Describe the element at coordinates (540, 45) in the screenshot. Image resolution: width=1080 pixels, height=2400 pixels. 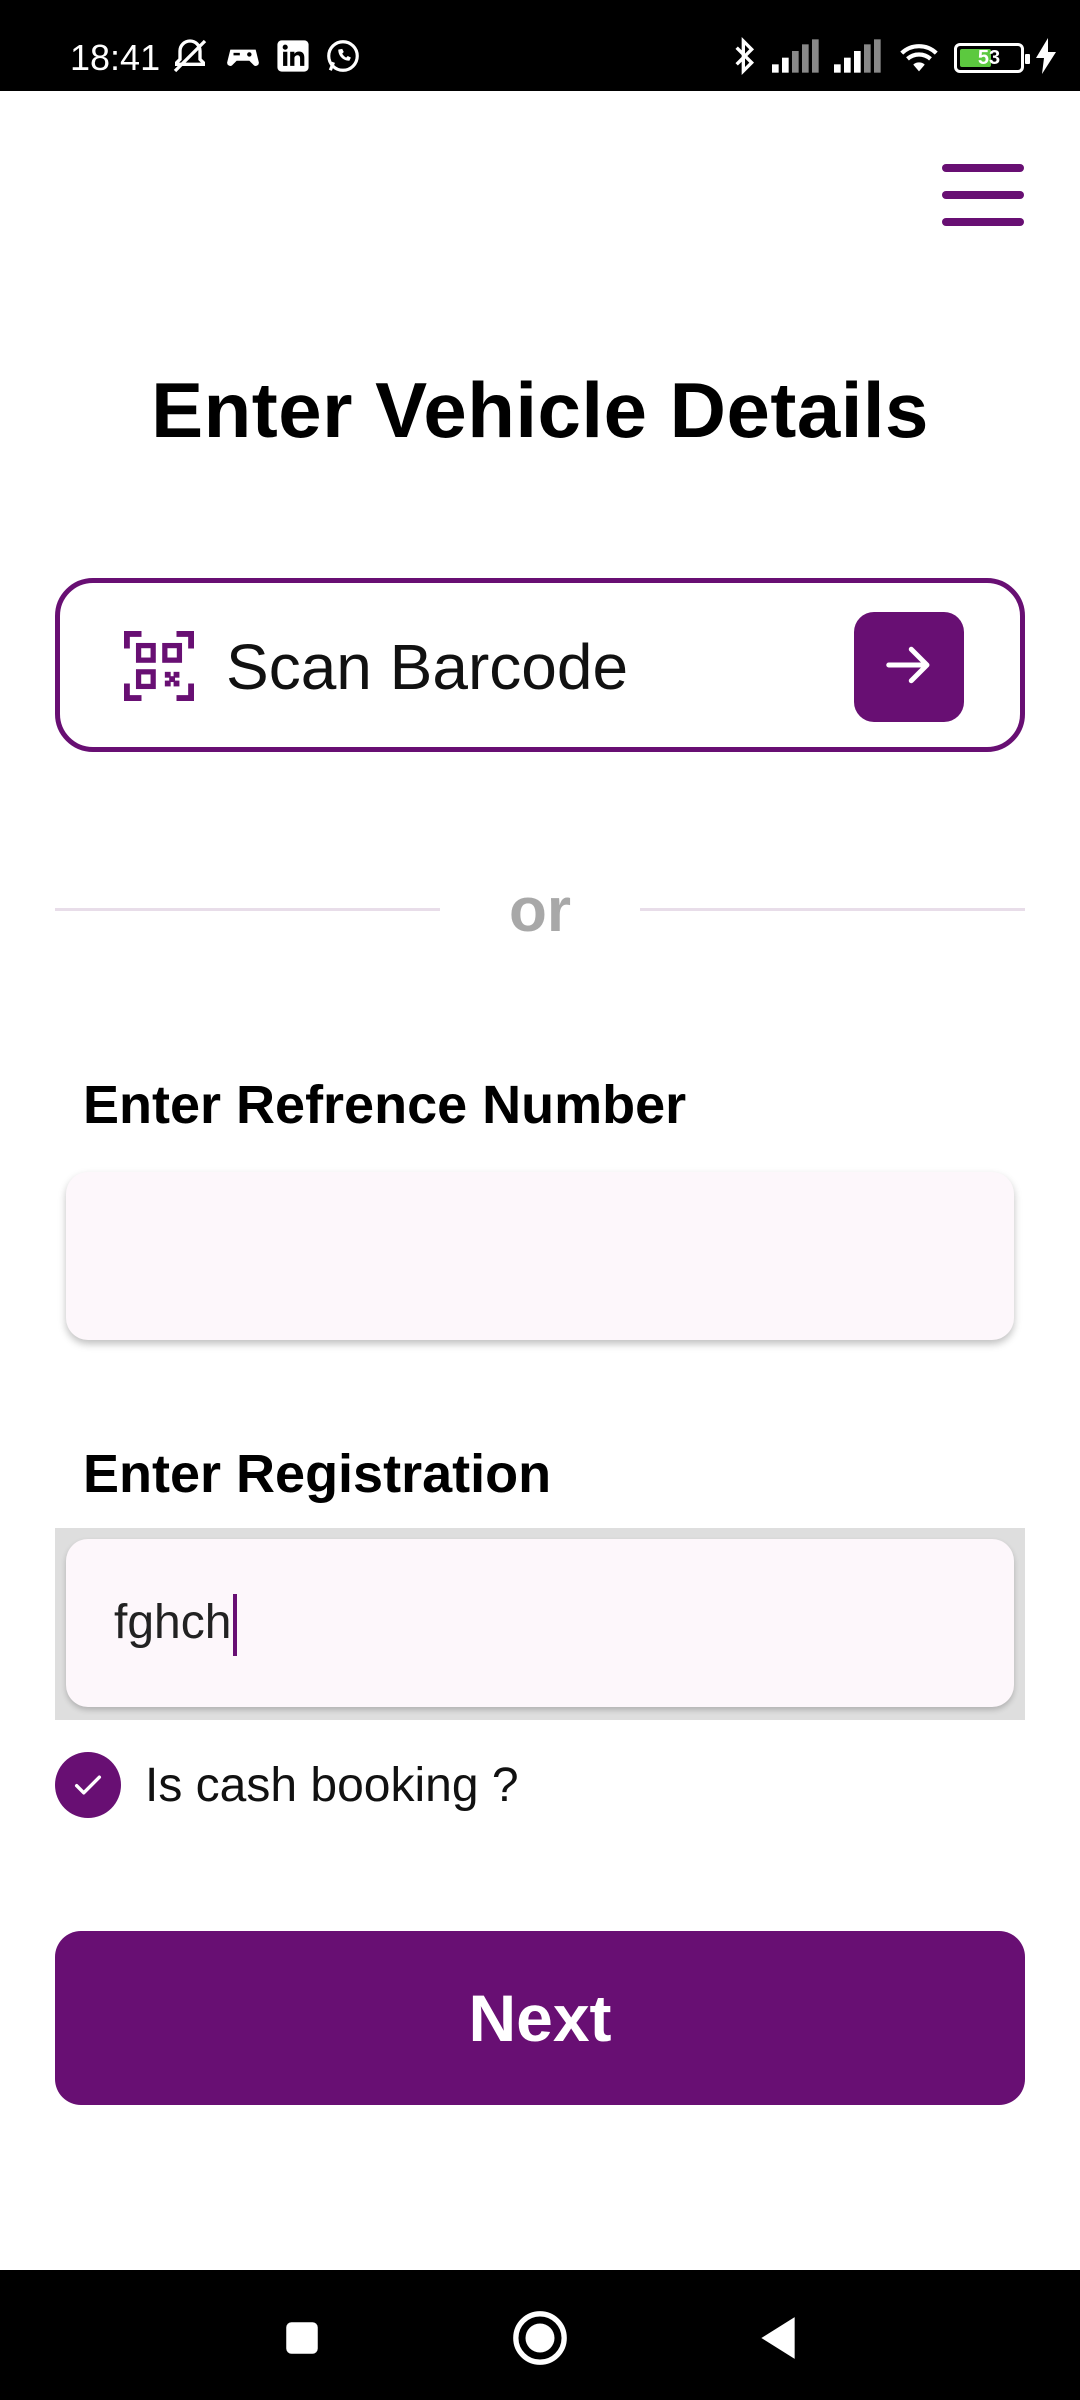
I see `status-bar: 18:41 53` at that location.